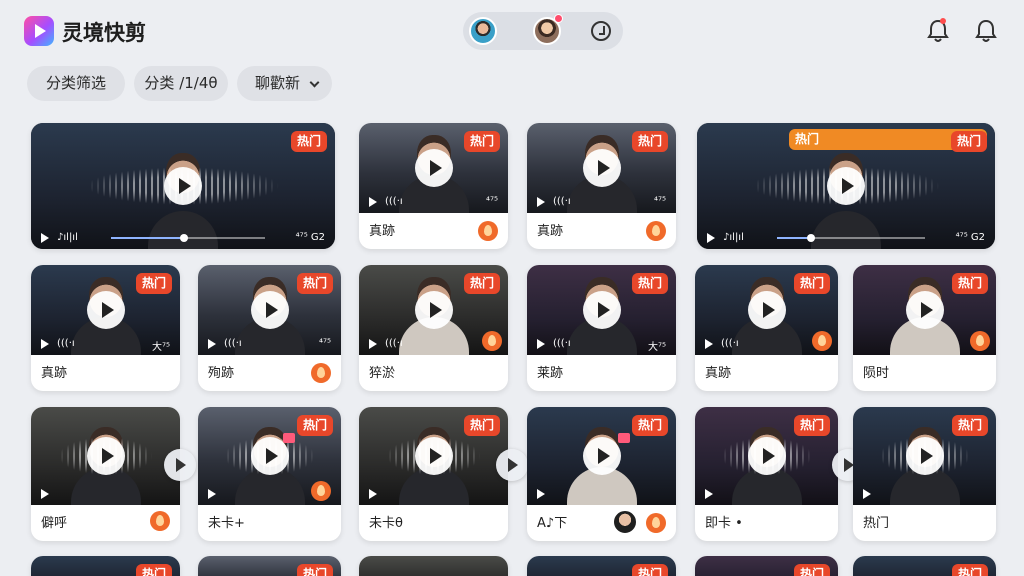  What do you see at coordinates (386, 523) in the screenshot?
I see `video-caption: 未卡θ` at bounding box center [386, 523].